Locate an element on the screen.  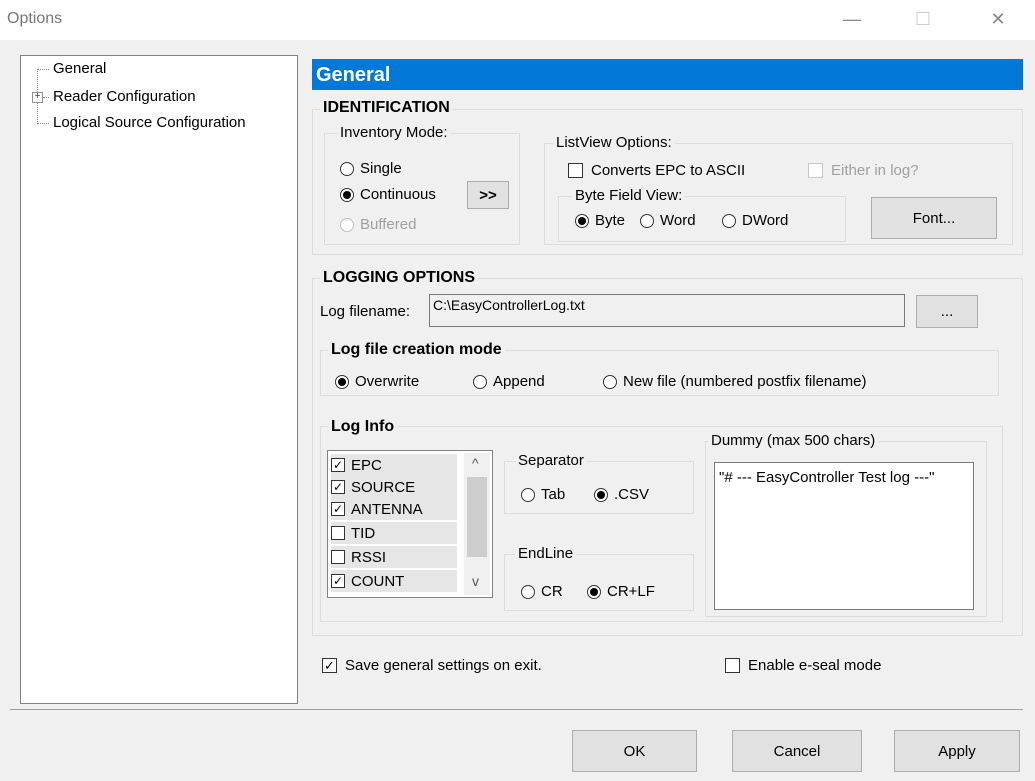
byte-radio: Byte is located at coordinates (600, 220).